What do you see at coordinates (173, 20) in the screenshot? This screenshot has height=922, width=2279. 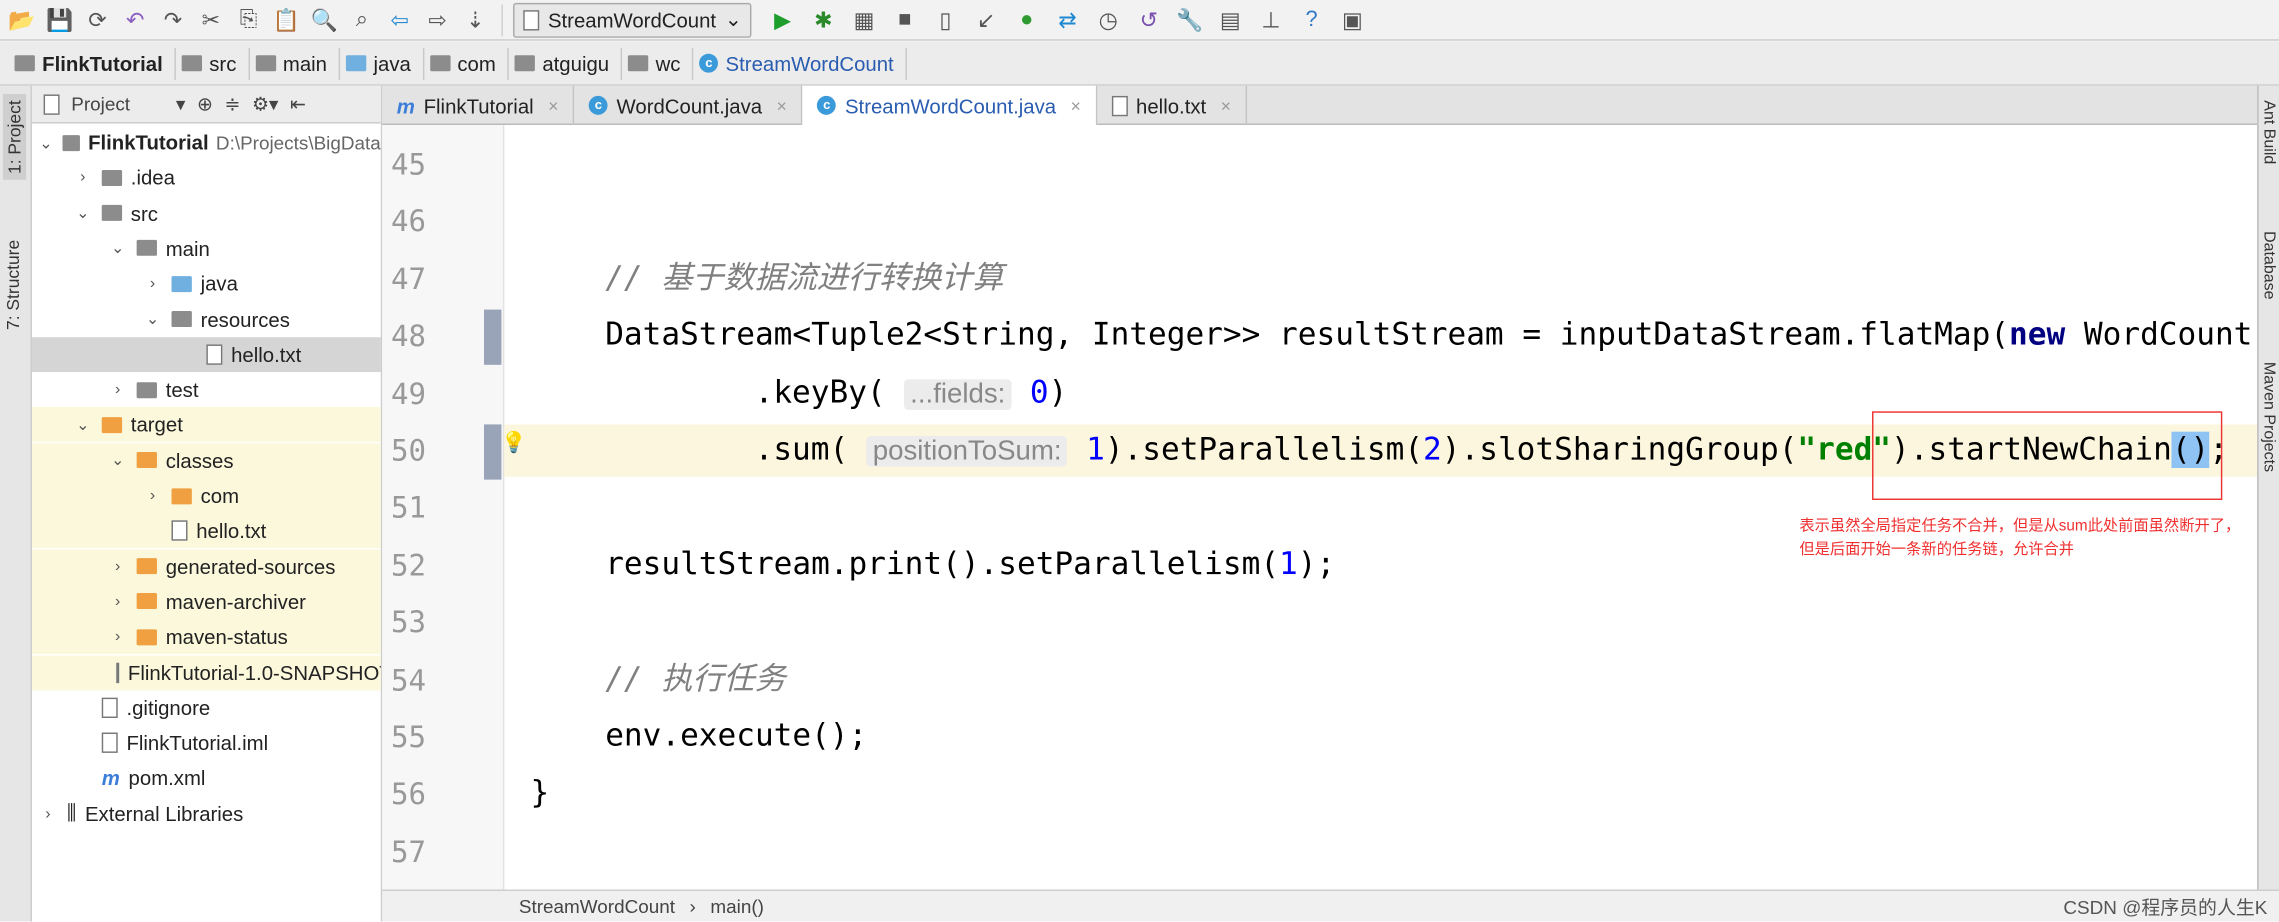 I see `redo-icon: ↷` at bounding box center [173, 20].